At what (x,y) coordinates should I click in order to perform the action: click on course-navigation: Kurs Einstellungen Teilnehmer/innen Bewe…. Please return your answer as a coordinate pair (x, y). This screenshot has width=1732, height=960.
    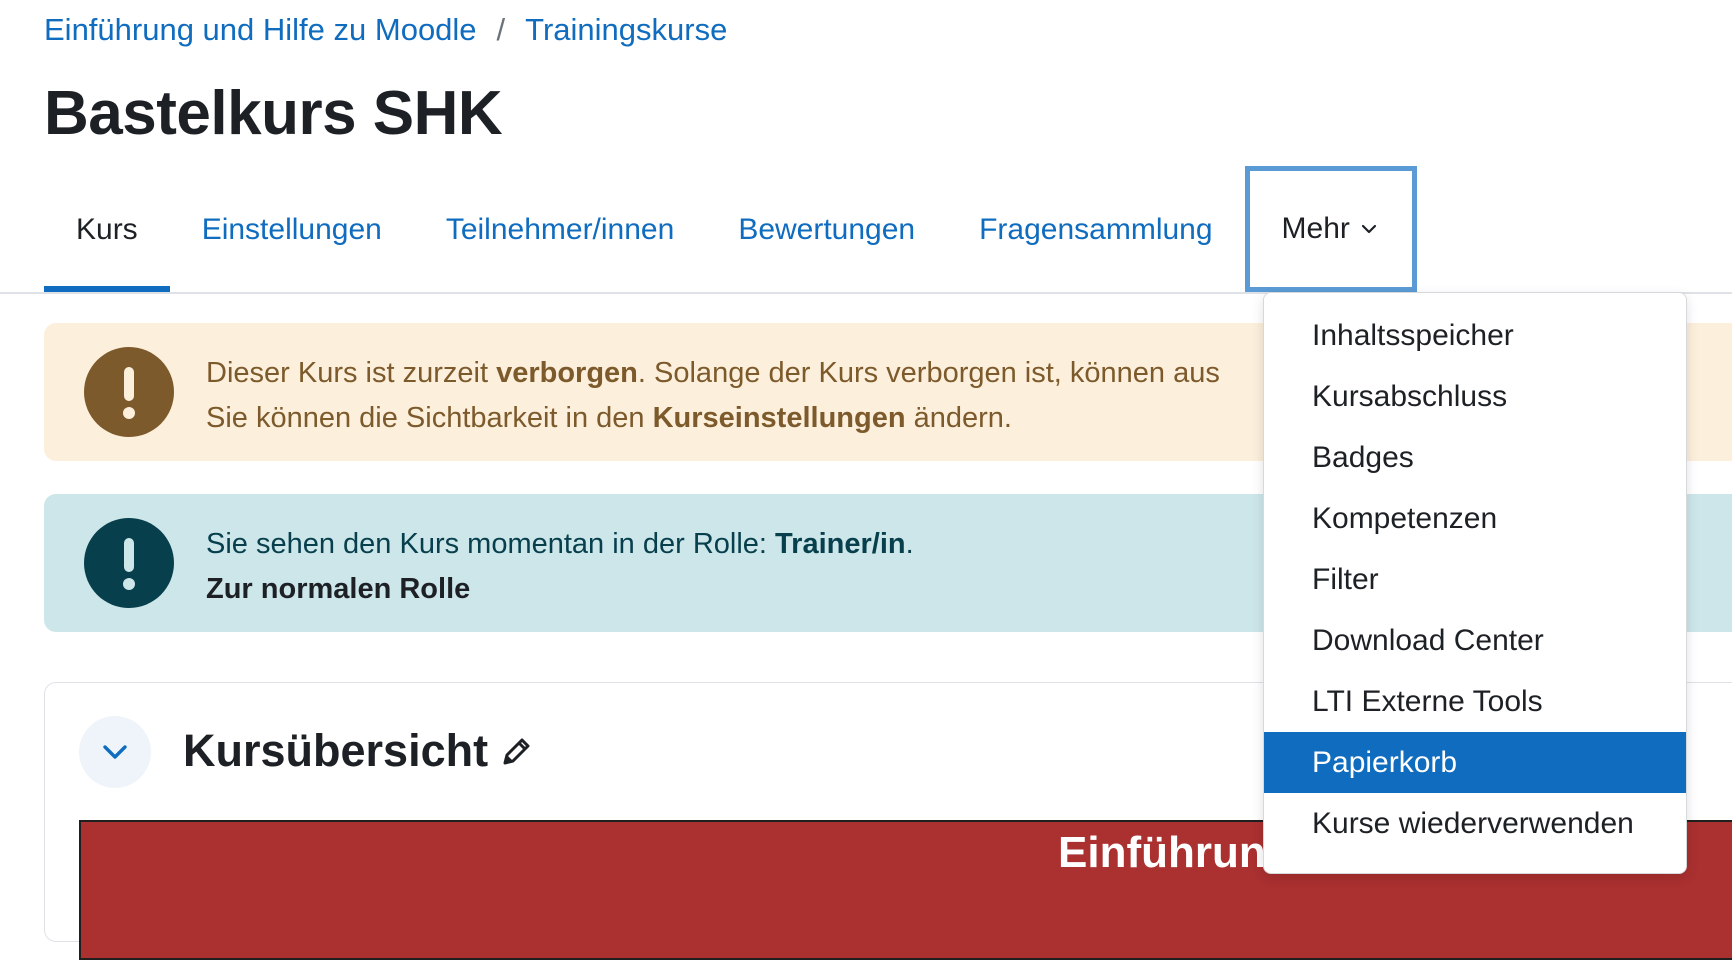
    Looking at the image, I should click on (730, 229).